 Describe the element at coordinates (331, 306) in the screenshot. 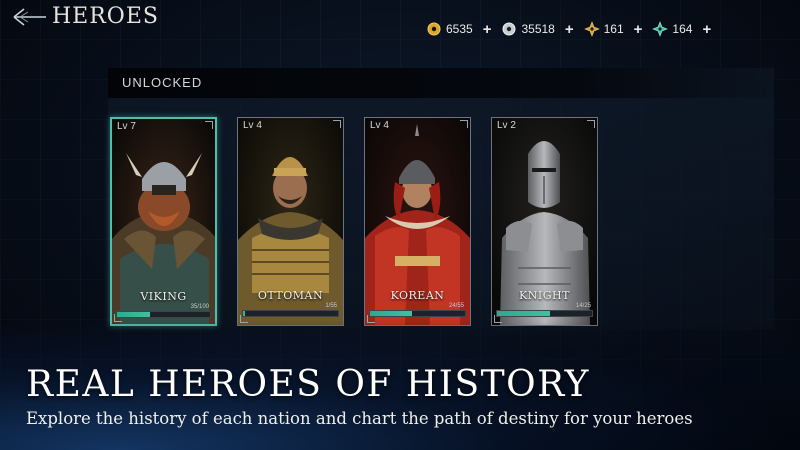

I see `hero-fragments: 1/55` at that location.